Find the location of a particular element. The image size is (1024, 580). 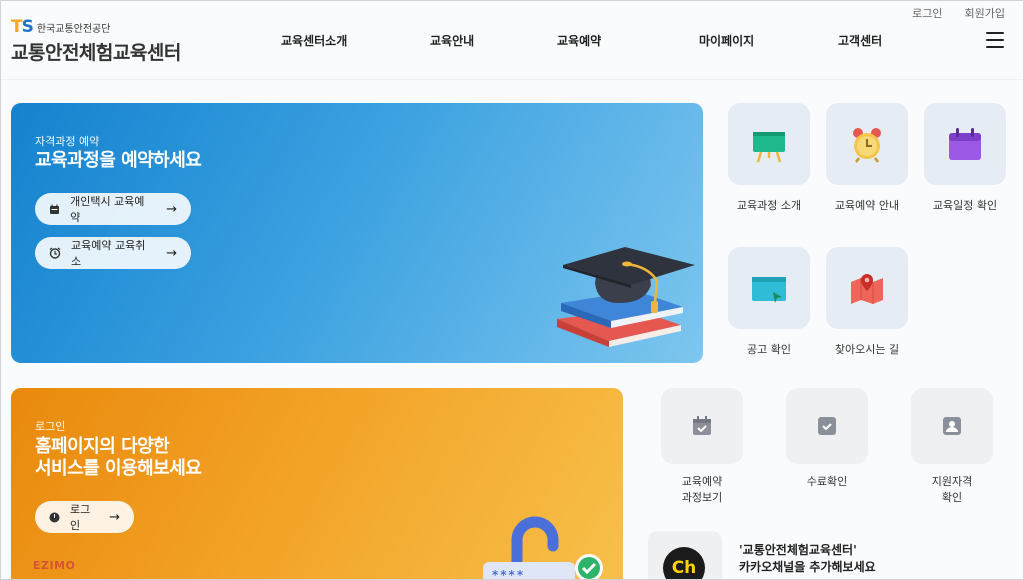

course-view-label: 교육예약 과정보기 is located at coordinates (702, 489).